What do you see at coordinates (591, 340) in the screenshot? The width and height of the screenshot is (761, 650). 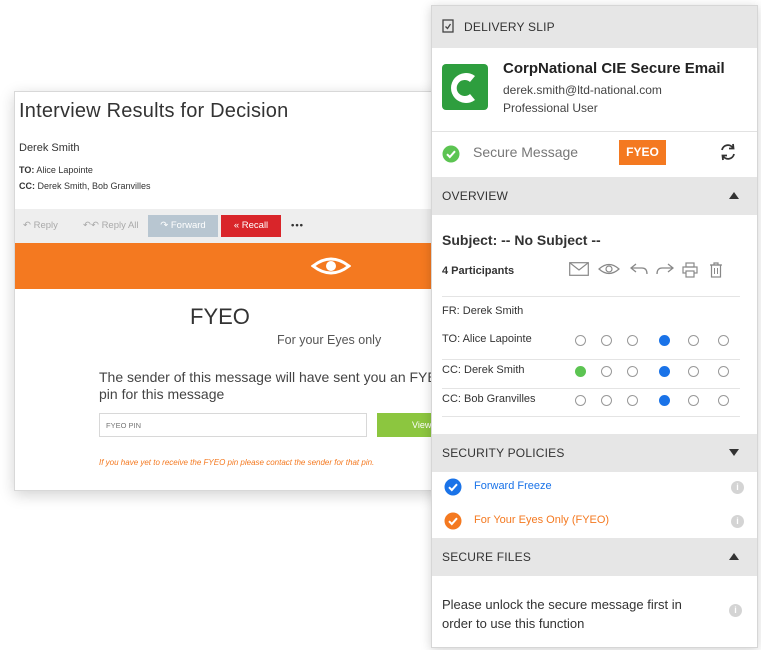 I see `participant-row: TO: Alice Lapointe` at bounding box center [591, 340].